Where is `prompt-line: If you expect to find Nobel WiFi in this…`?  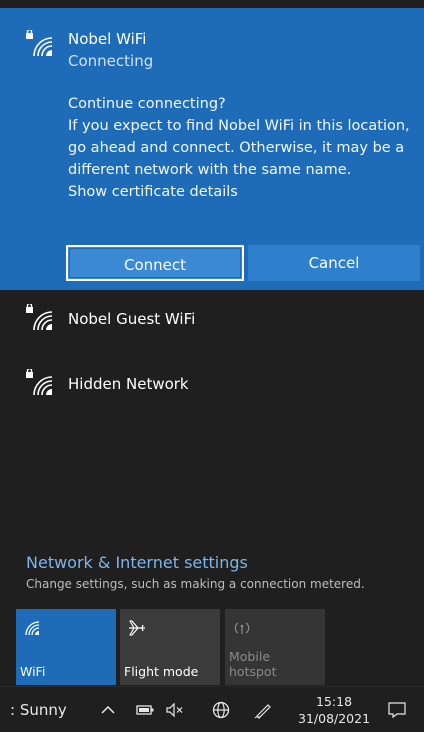 prompt-line: If you expect to find Nobel WiFi in this… is located at coordinates (239, 126).